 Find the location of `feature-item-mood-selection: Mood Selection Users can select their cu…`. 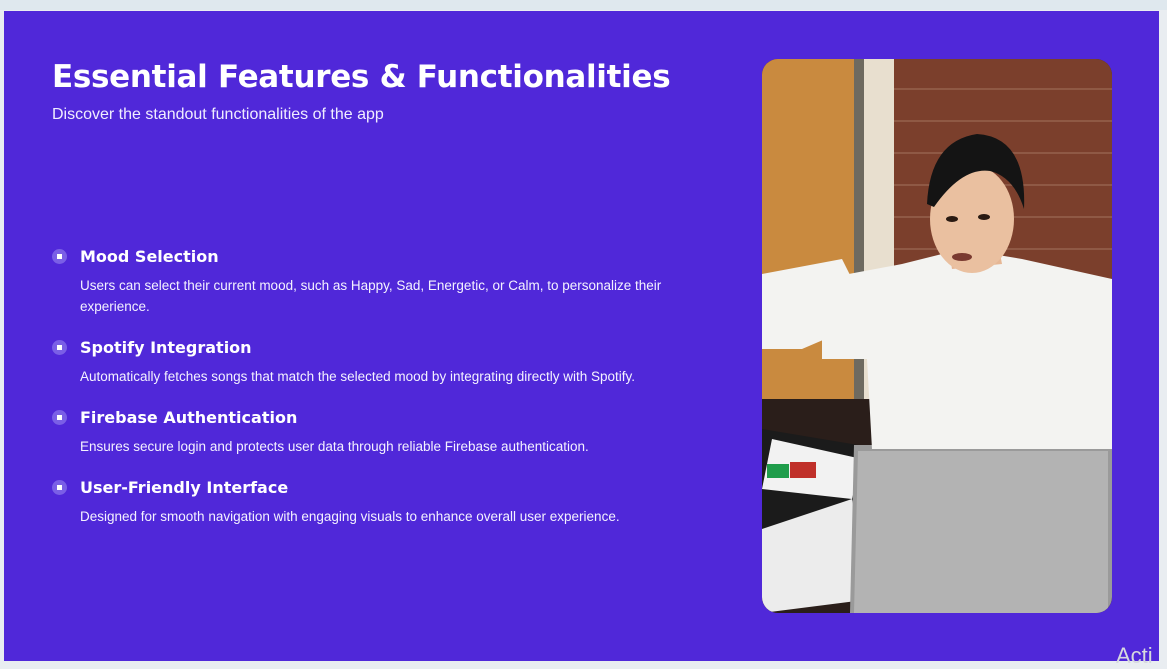

feature-item-mood-selection: Mood Selection Users can select their cu… is located at coordinates (382, 292).